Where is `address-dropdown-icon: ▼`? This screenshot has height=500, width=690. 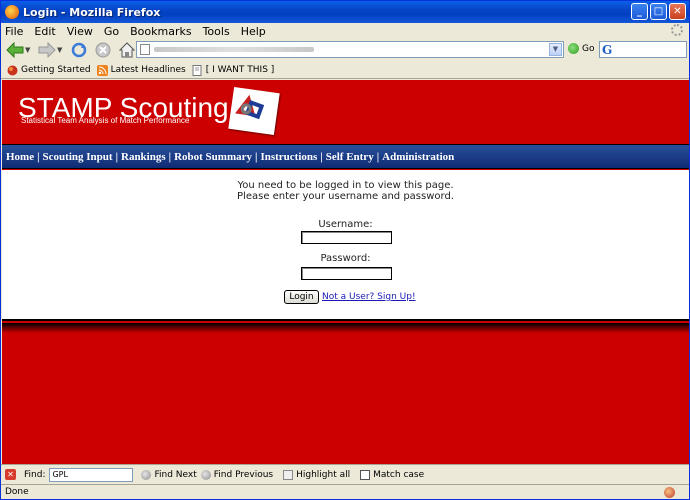
address-dropdown-icon: ▼ is located at coordinates (555, 49).